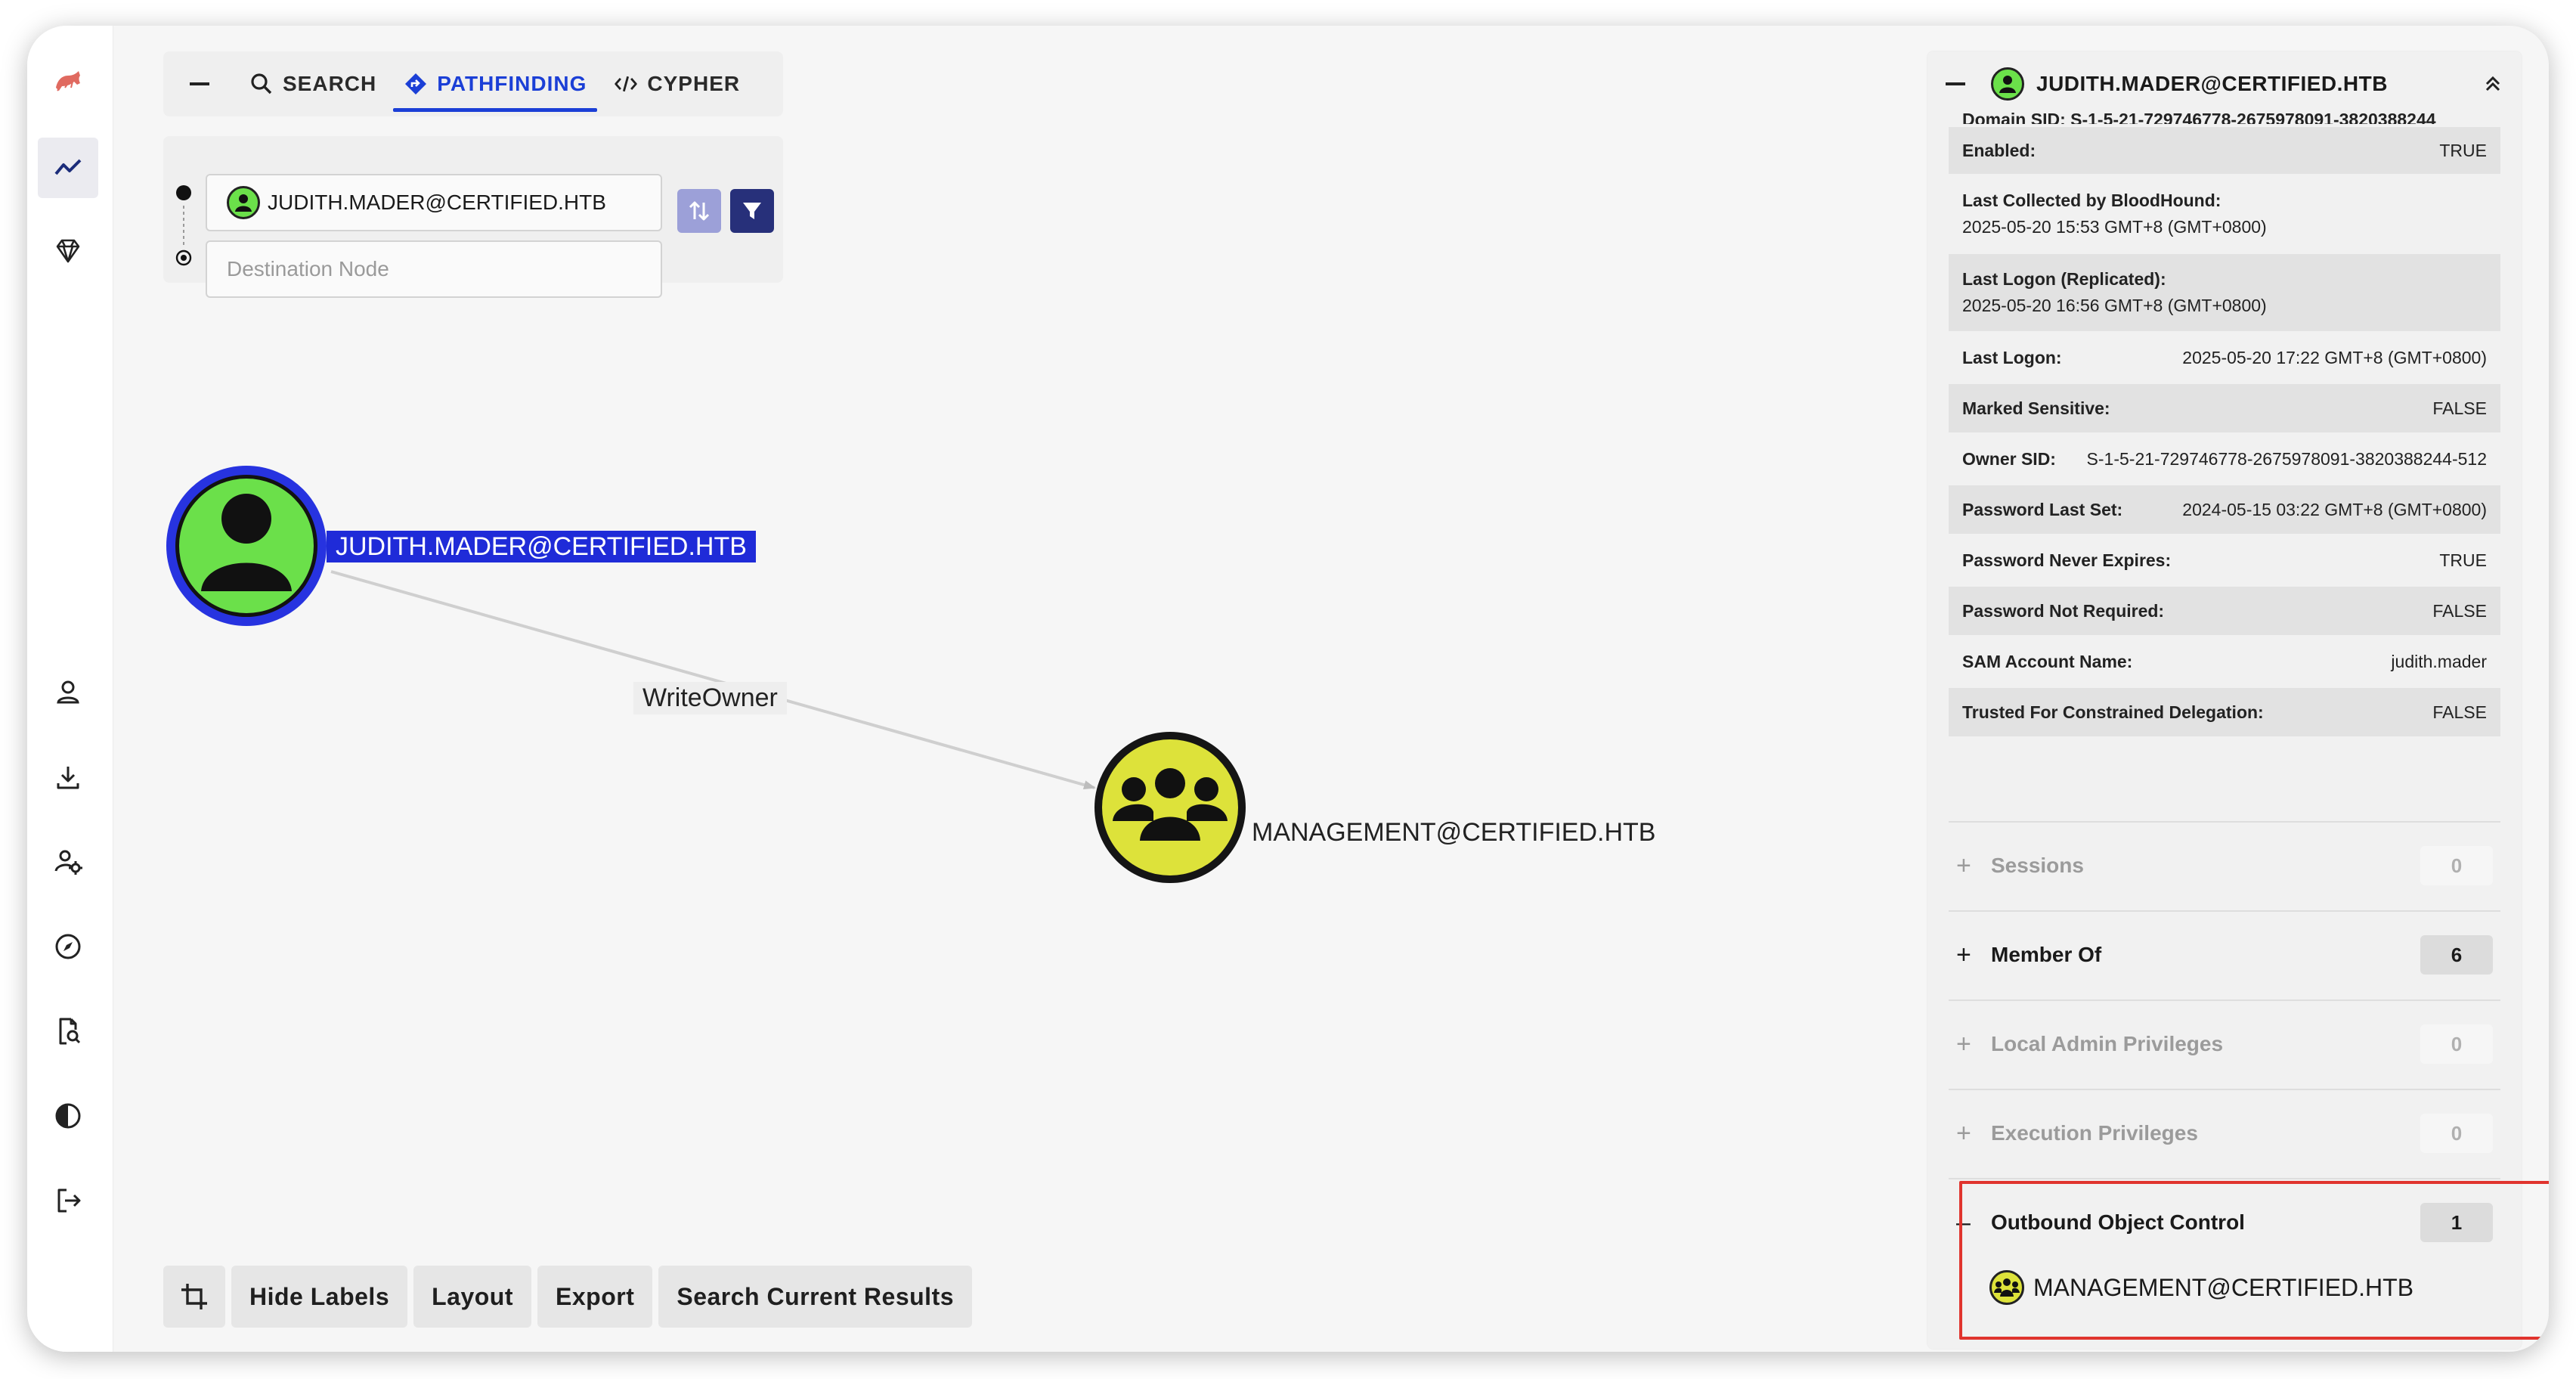 The width and height of the screenshot is (2576, 1379). What do you see at coordinates (2047, 661) in the screenshot?
I see `prop-key: SAM Account Name:` at bounding box center [2047, 661].